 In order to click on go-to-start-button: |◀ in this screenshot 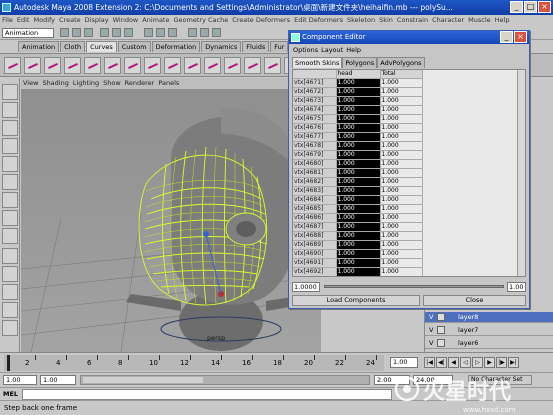, I will do `click(429, 362)`.